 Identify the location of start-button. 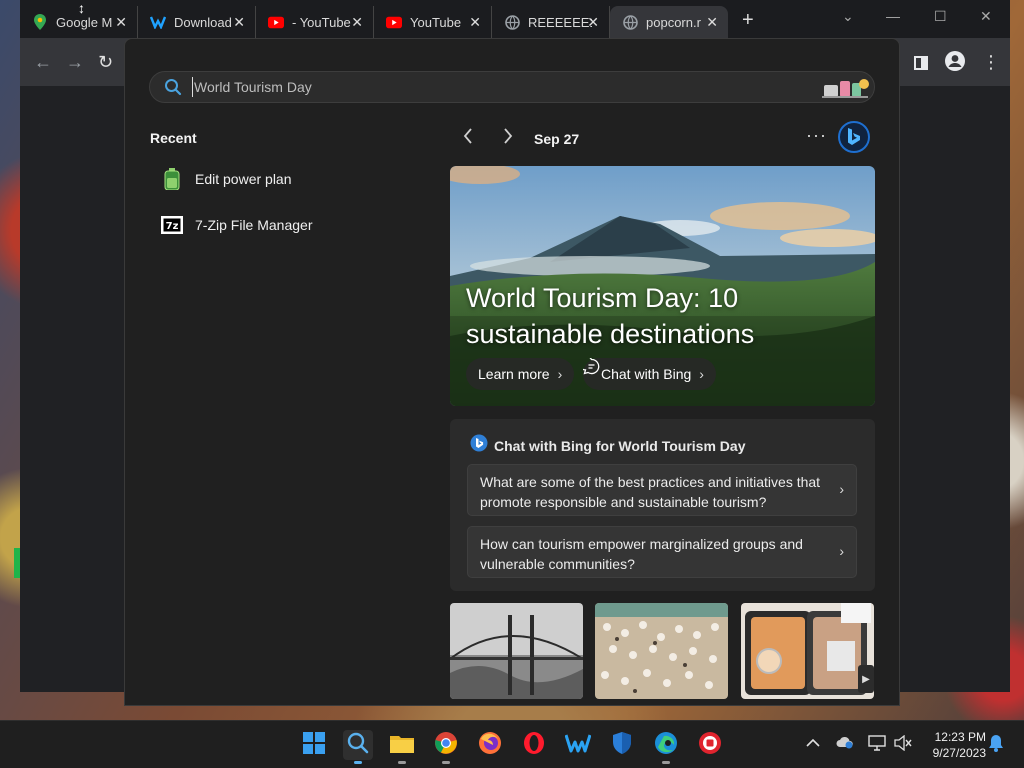
(314, 745).